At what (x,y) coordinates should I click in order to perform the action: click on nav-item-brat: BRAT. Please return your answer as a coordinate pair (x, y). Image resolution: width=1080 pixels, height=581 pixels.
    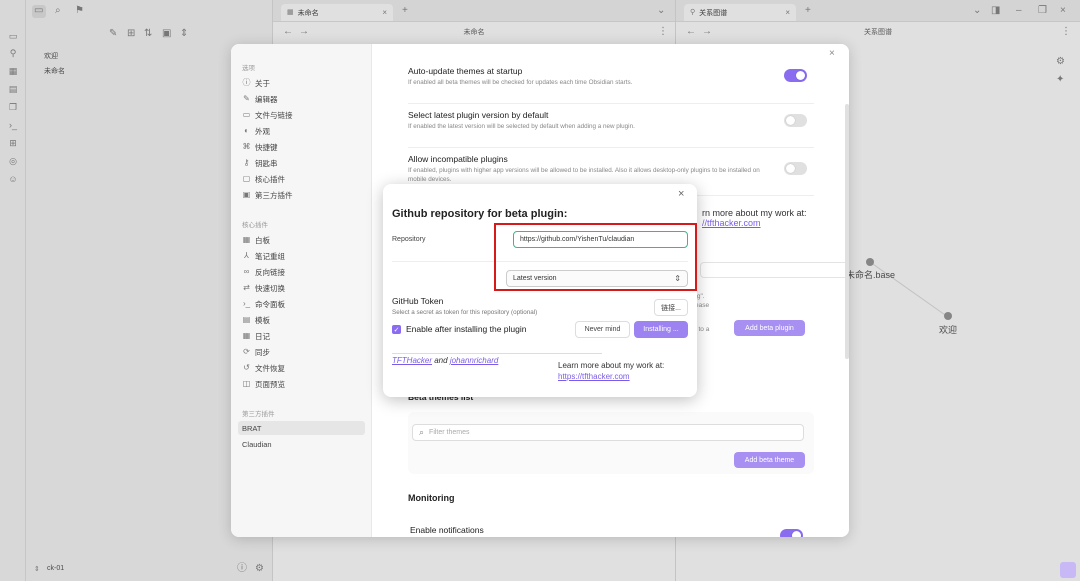
    Looking at the image, I should click on (301, 428).